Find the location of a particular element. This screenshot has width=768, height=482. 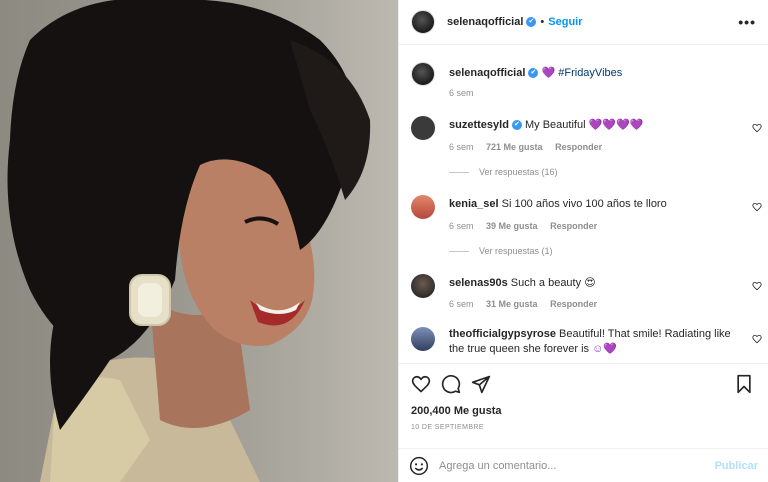

comment-likes: 31 Me gusta is located at coordinates (512, 304).